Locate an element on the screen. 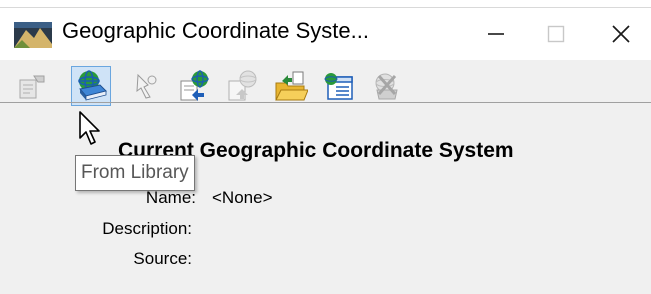 This screenshot has width=651, height=294. toolbar-divider is located at coordinates (325, 102).